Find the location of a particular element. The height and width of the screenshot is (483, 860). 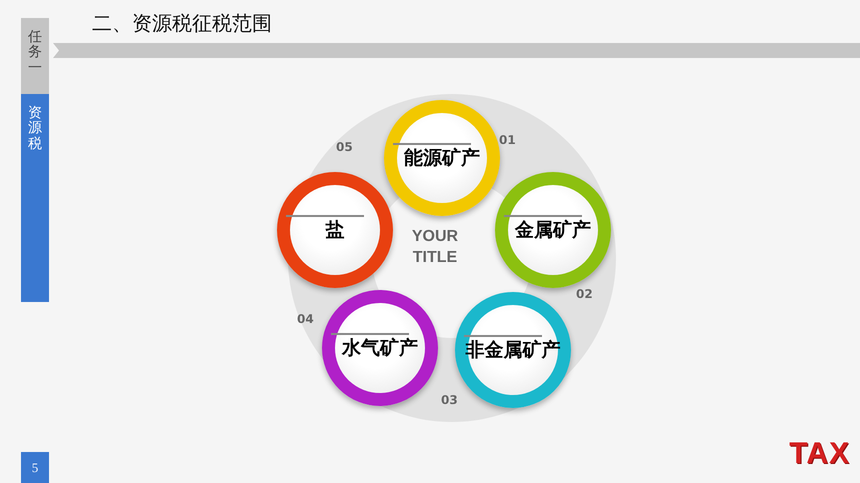

sidebar-tab: 资源税 is located at coordinates (35, 198).